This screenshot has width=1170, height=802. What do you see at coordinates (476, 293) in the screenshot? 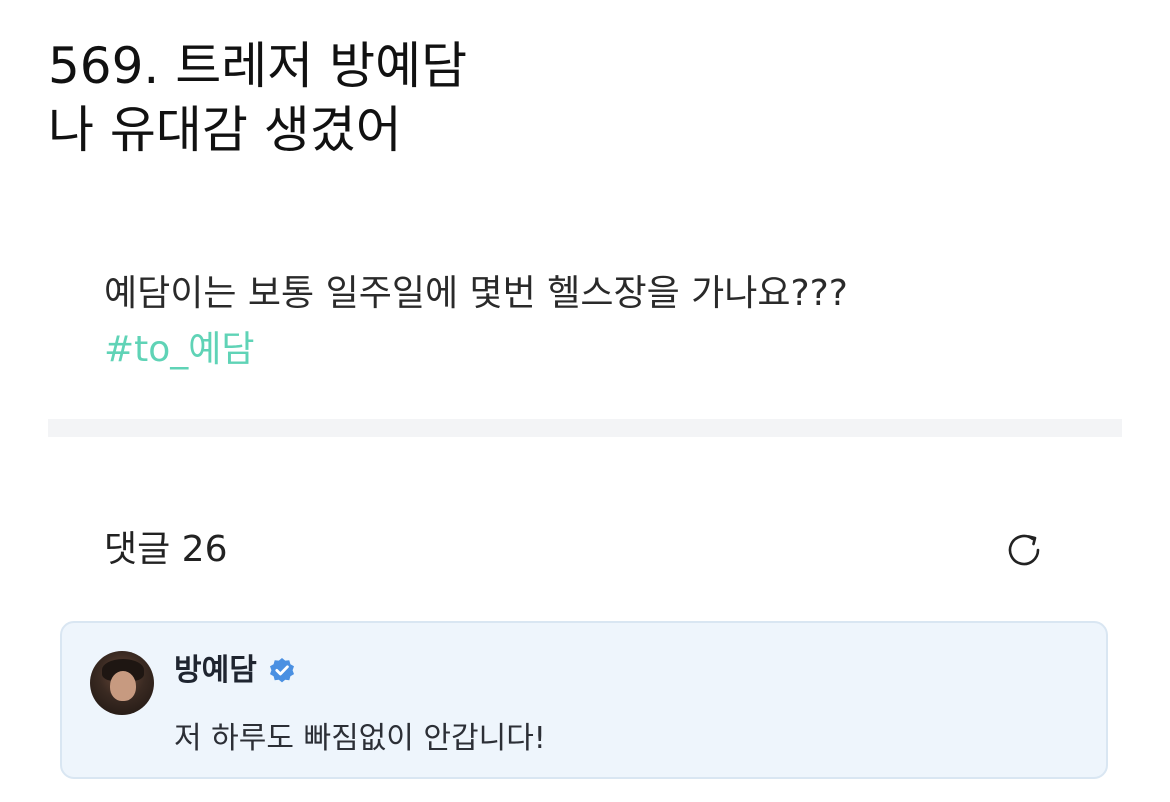
I see `post-question: 예담이는 보통 일주일에 몇번 헬스장을 가나요???` at bounding box center [476, 293].